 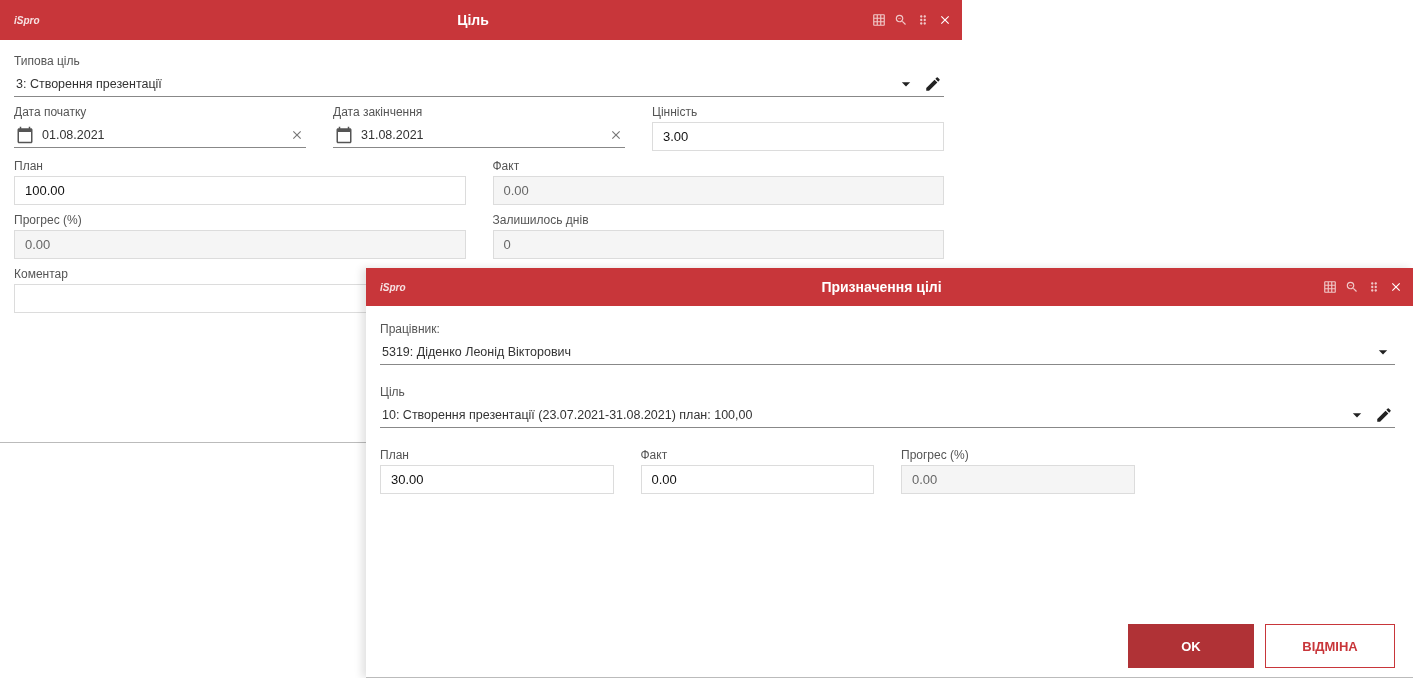 What do you see at coordinates (47, 61) in the screenshot?
I see `field-label: Типова ціль` at bounding box center [47, 61].